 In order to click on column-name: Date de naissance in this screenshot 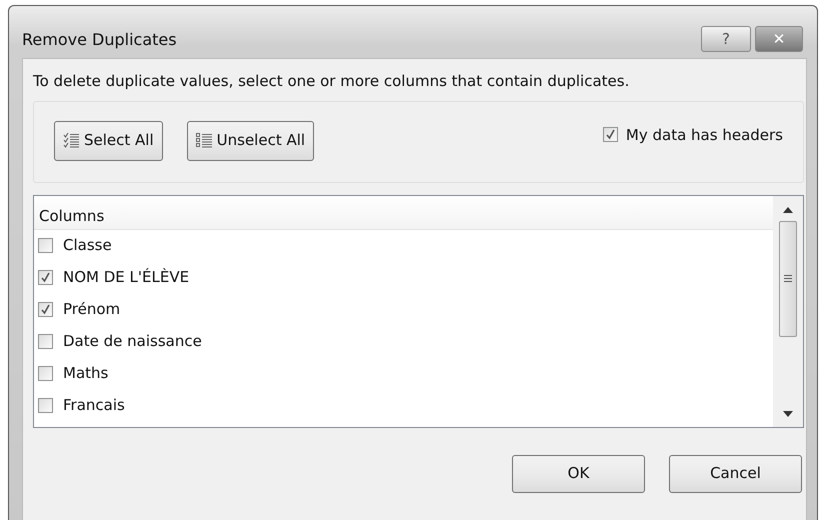, I will do `click(132, 341)`.